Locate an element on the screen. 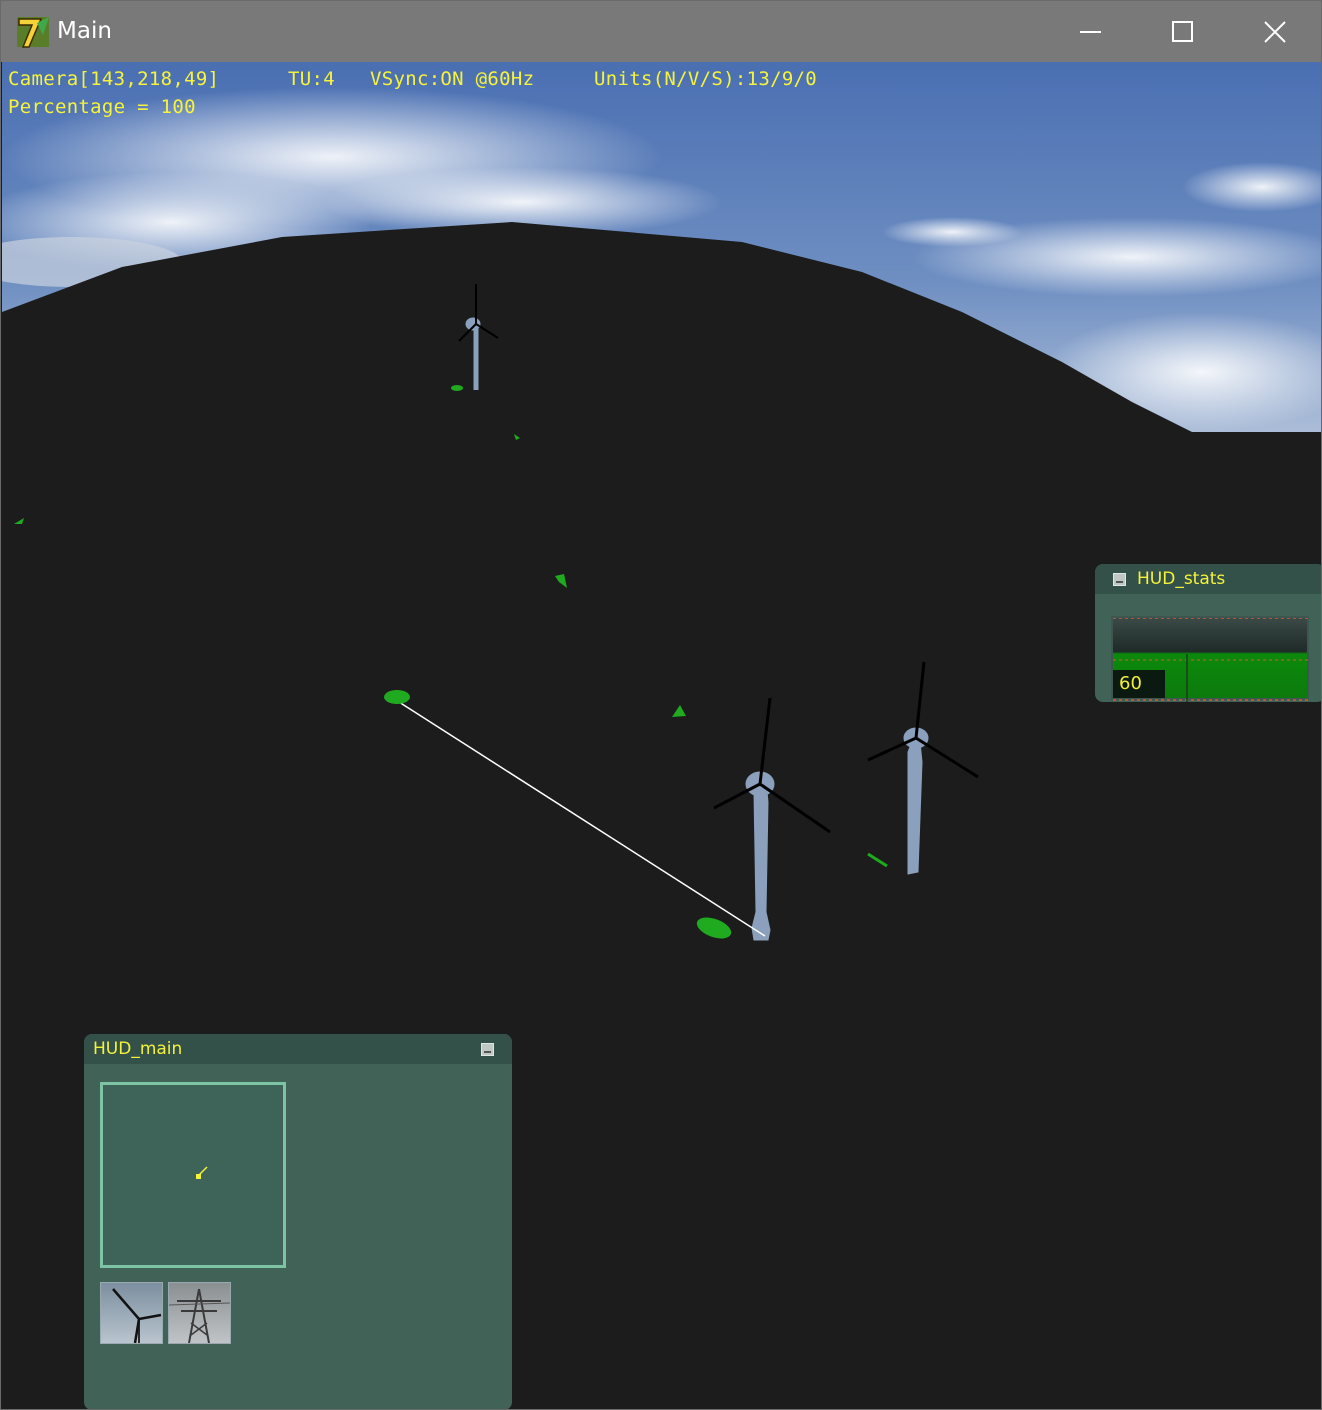 This screenshot has width=1322, height=1410. build-wind-turbine-button is located at coordinates (131, 1313).